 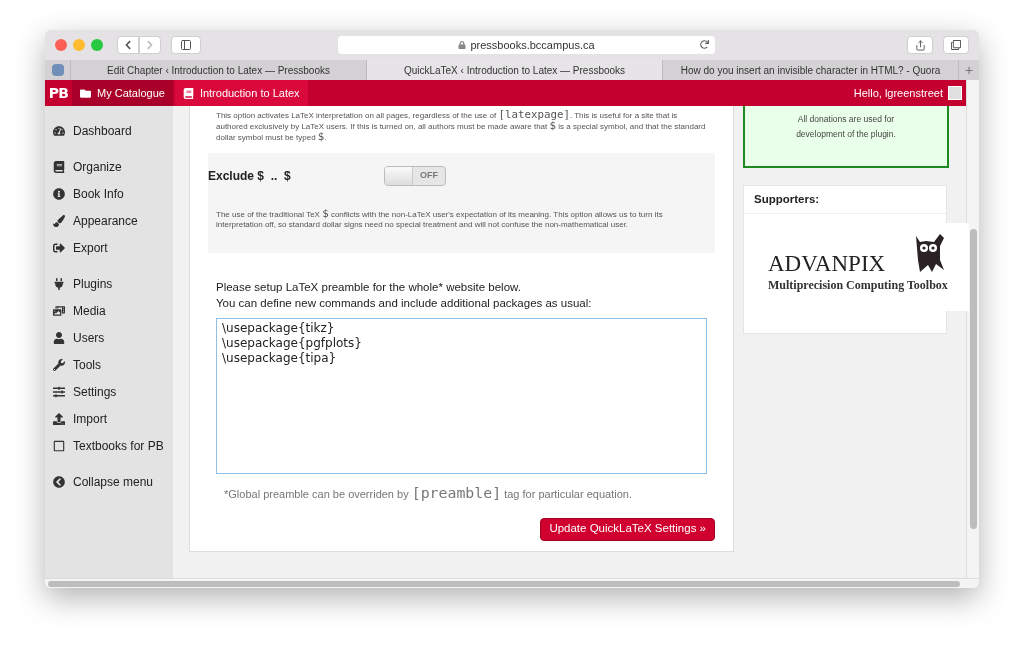 I want to click on sidebar-item: Appearance, so click(x=113, y=220).